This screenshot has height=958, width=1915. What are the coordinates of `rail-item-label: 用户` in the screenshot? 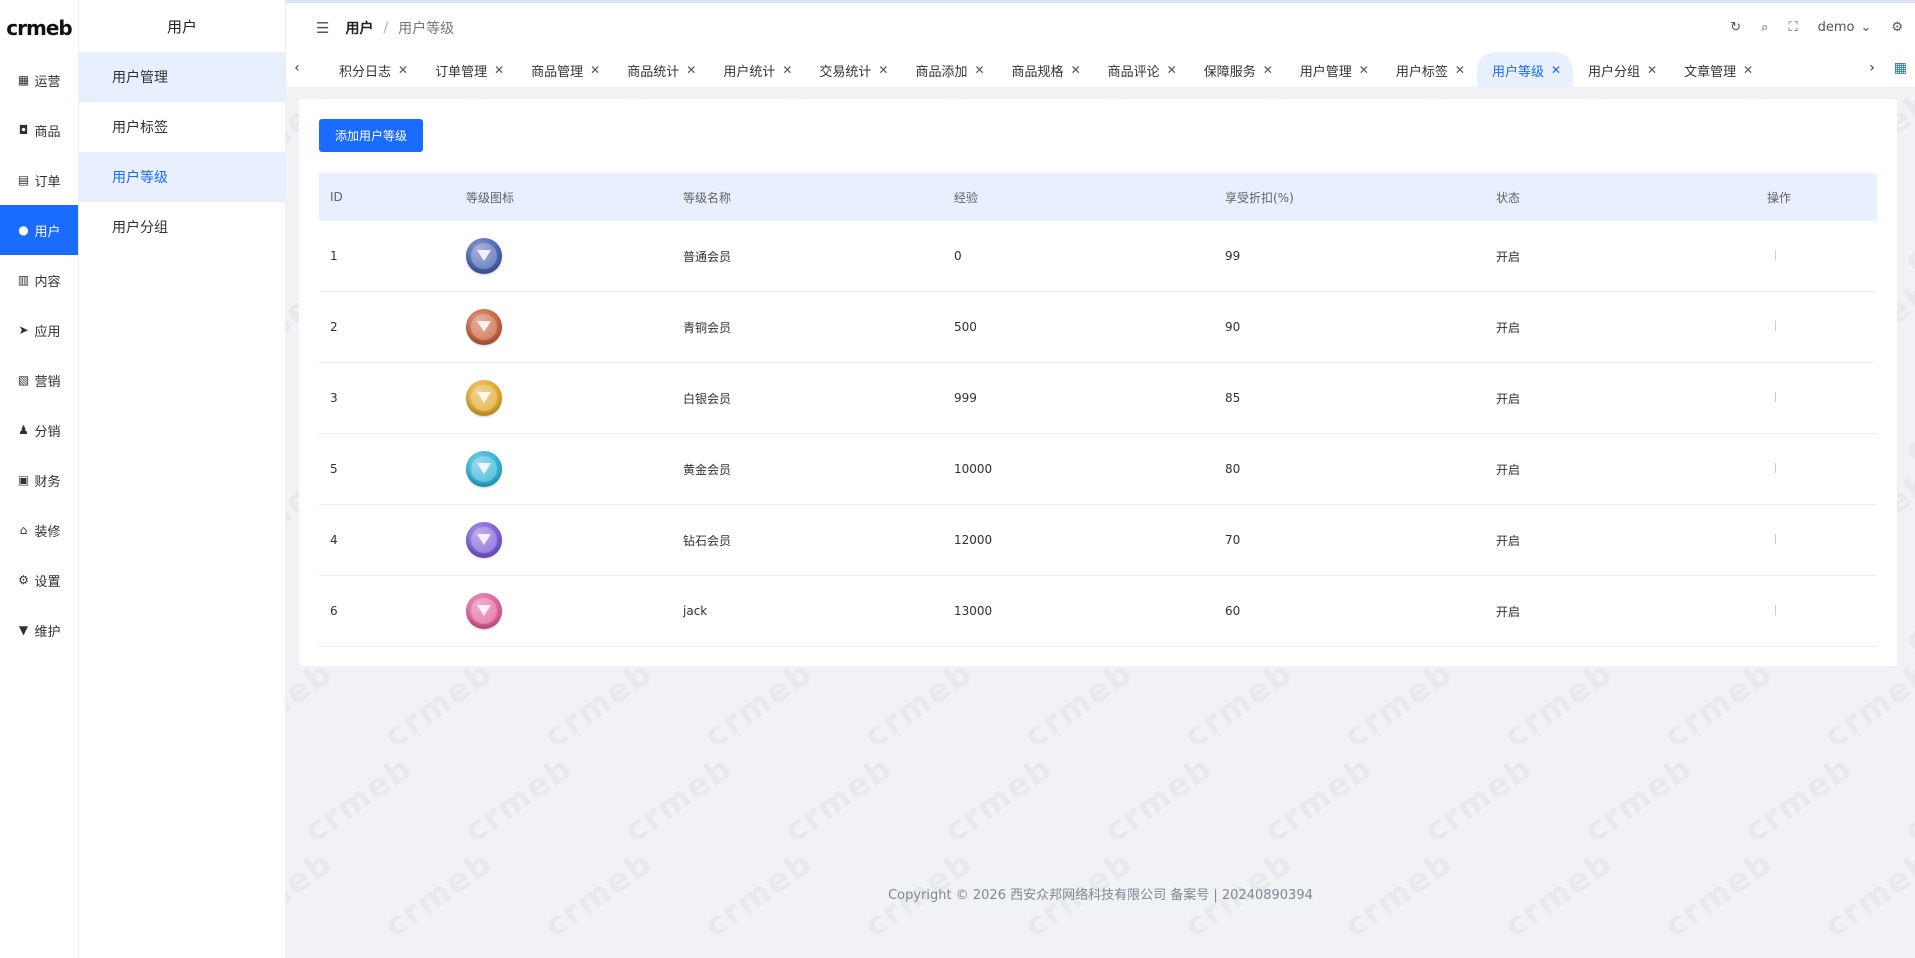 It's located at (47, 232).